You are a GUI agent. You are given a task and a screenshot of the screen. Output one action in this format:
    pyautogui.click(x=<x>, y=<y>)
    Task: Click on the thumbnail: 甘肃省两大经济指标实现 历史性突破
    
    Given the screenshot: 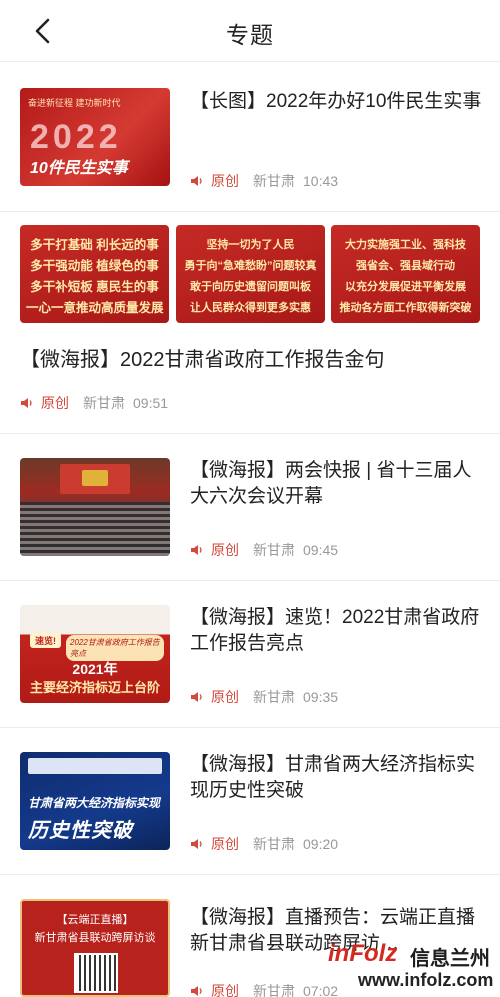 What is the action you would take?
    pyautogui.click(x=95, y=801)
    